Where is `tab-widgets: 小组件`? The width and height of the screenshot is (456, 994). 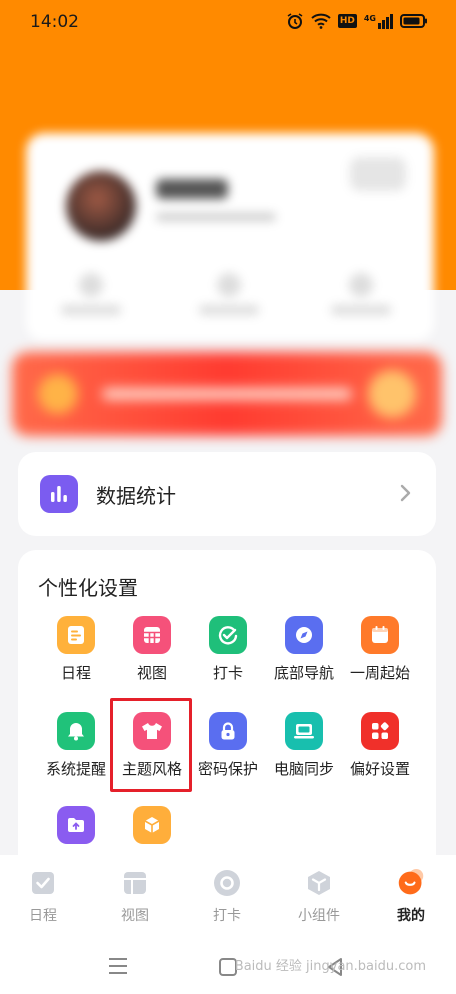 tab-widgets: 小组件 is located at coordinates (319, 897).